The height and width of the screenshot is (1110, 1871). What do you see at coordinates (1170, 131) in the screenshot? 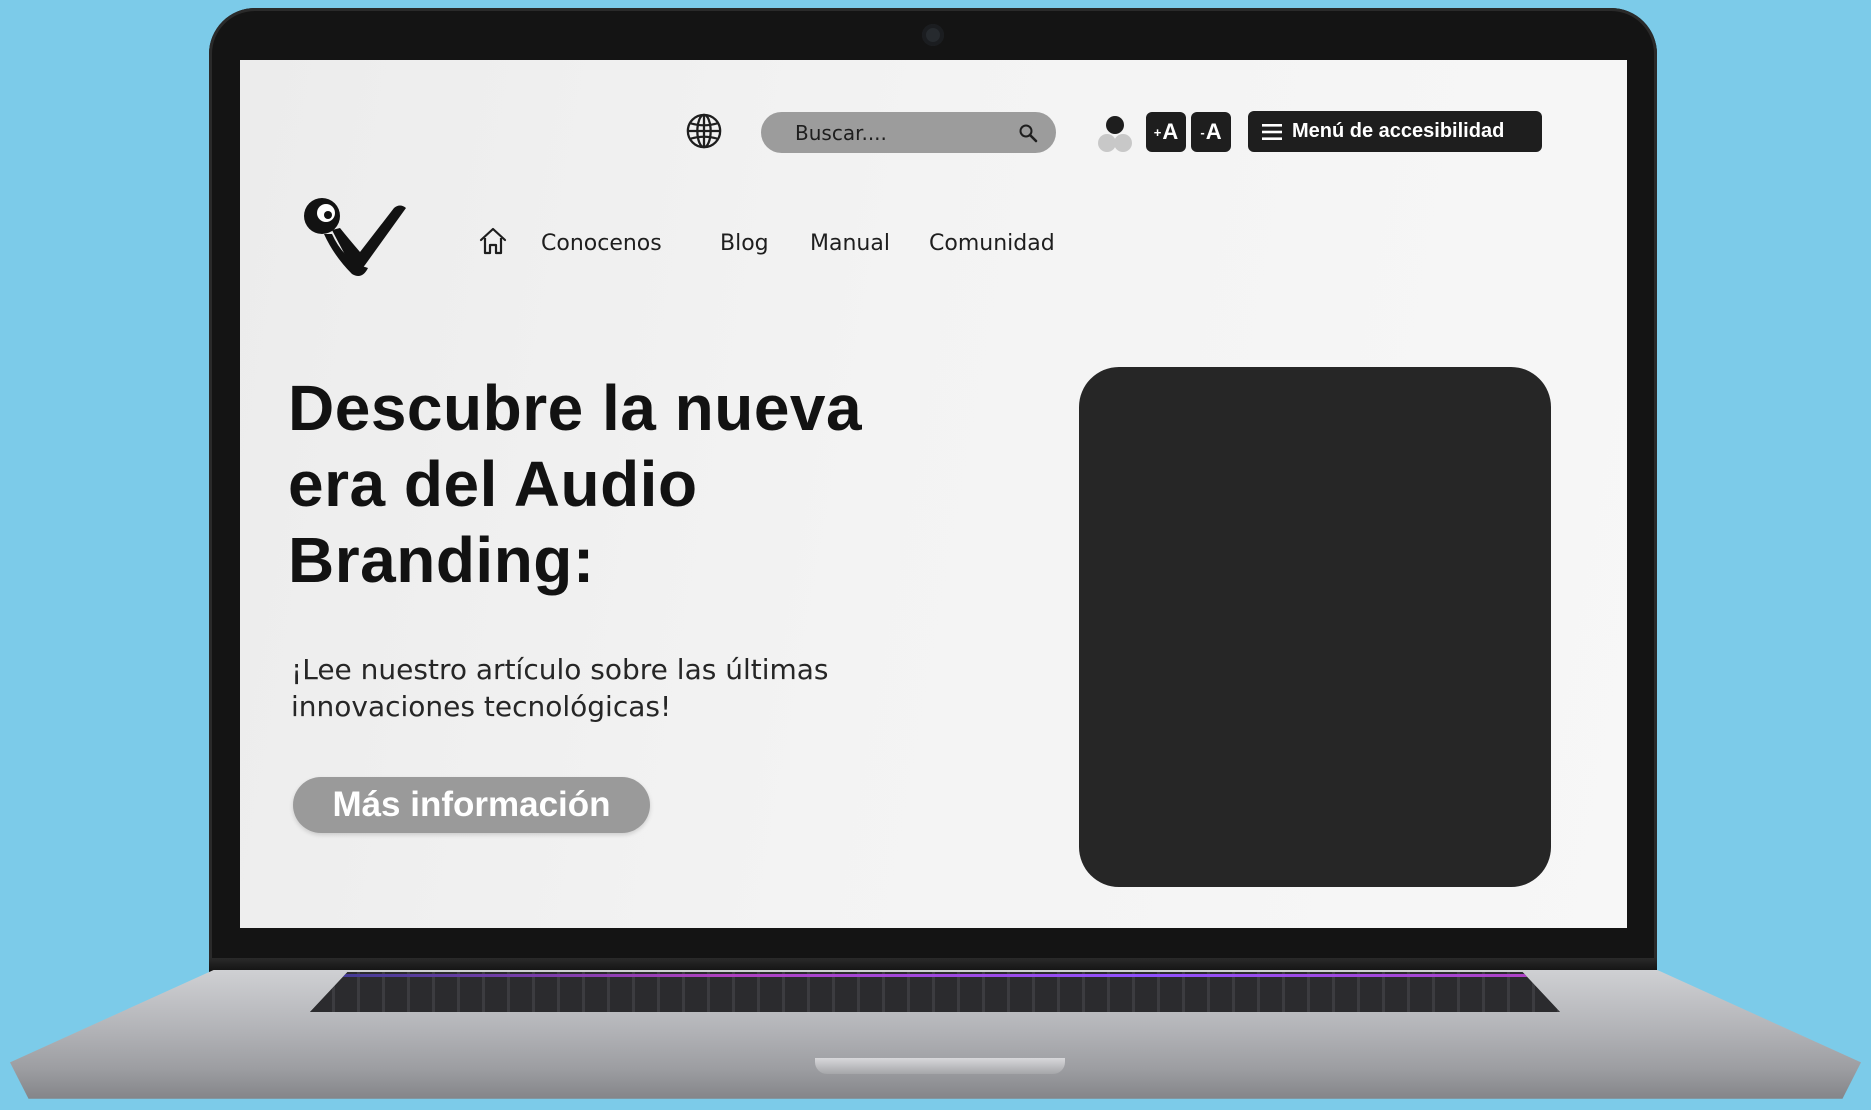
I see `font-increase-label: A` at bounding box center [1170, 131].